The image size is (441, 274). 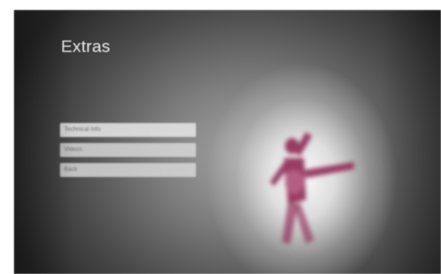 I want to click on dancer-background-image, so click(x=312, y=188).